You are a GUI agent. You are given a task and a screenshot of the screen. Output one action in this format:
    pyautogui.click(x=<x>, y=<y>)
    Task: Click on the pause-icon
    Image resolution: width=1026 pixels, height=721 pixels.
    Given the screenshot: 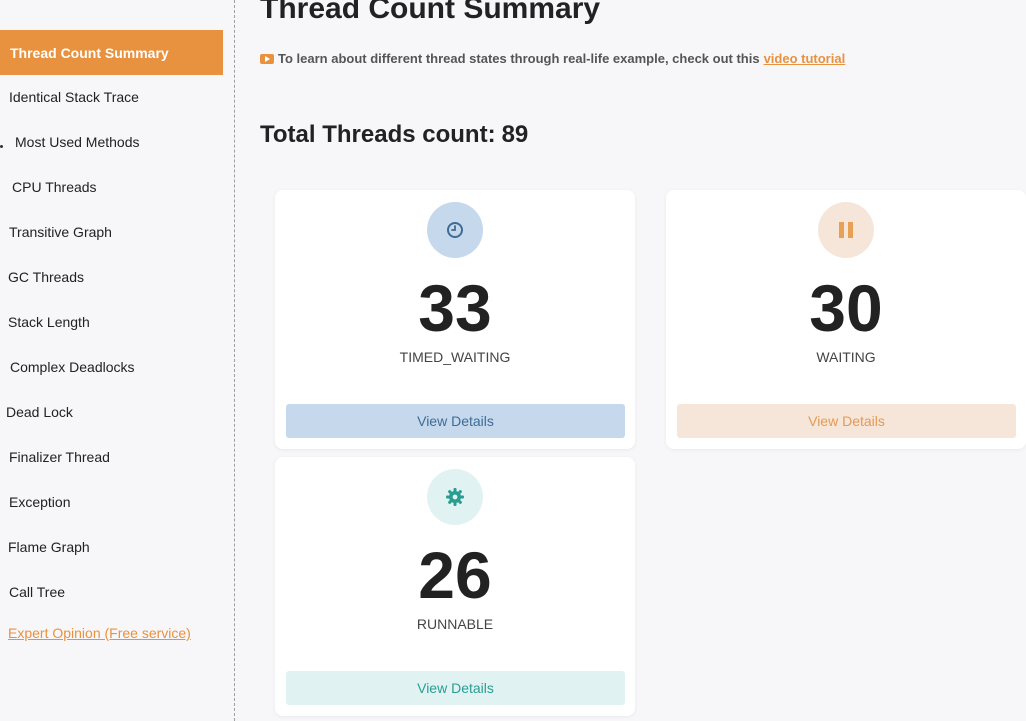 What is the action you would take?
    pyautogui.click(x=846, y=230)
    